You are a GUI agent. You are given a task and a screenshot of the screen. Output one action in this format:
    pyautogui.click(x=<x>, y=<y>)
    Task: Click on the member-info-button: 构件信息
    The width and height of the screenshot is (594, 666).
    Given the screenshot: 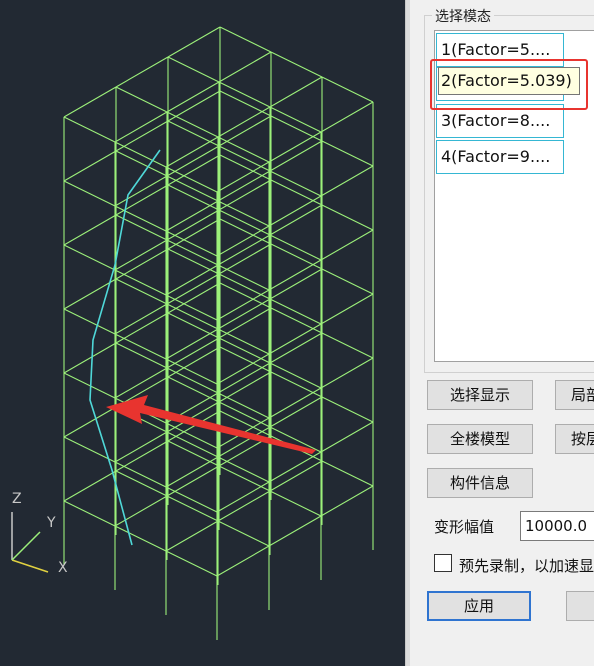 What is the action you would take?
    pyautogui.click(x=480, y=483)
    